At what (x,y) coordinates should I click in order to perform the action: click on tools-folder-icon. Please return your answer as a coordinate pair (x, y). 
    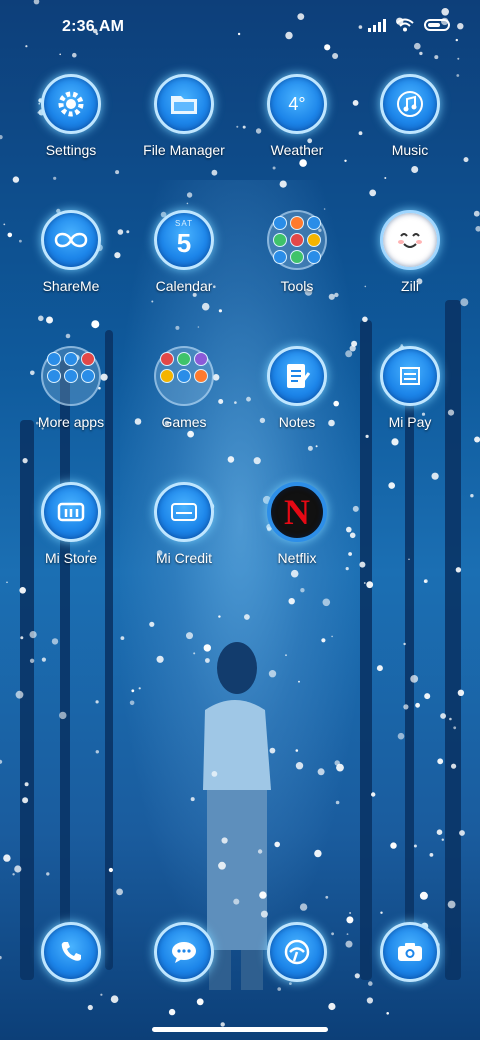
    Looking at the image, I should click on (297, 240).